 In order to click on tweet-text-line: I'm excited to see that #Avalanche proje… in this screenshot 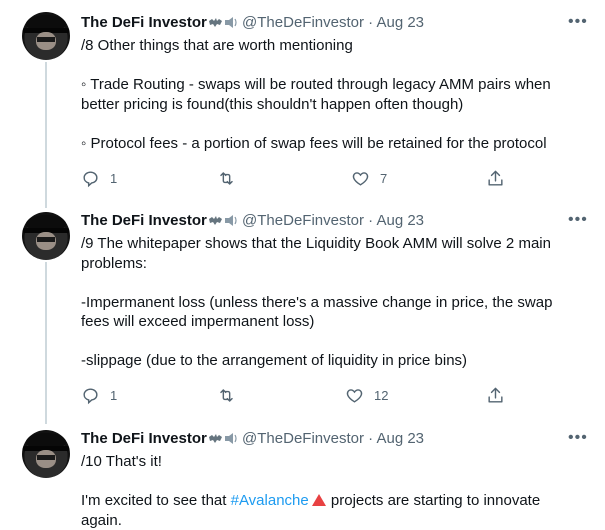, I will do `click(331, 510)`.